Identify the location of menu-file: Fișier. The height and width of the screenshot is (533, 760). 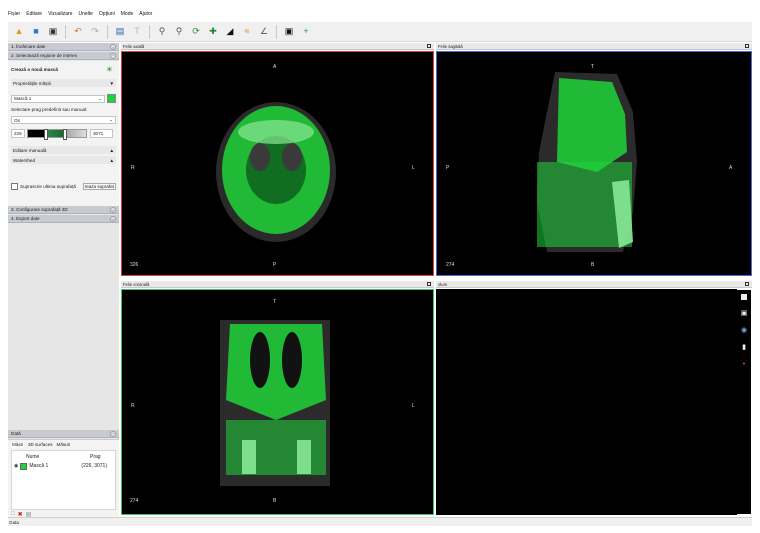
(14, 14).